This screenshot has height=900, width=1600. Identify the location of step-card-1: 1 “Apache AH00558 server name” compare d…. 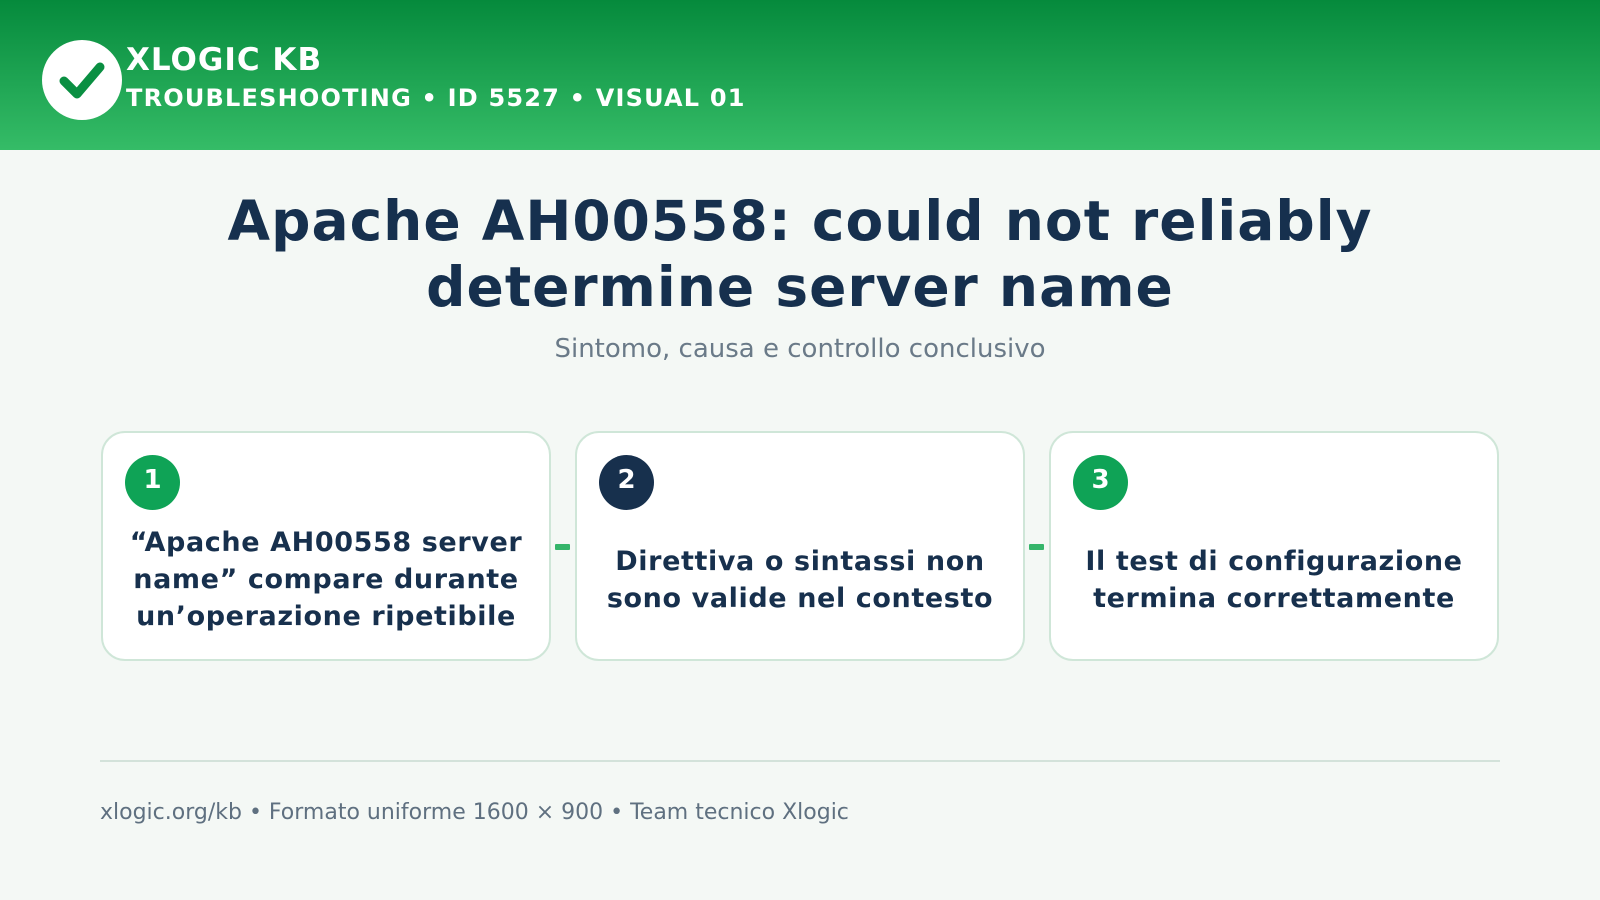
(326, 546).